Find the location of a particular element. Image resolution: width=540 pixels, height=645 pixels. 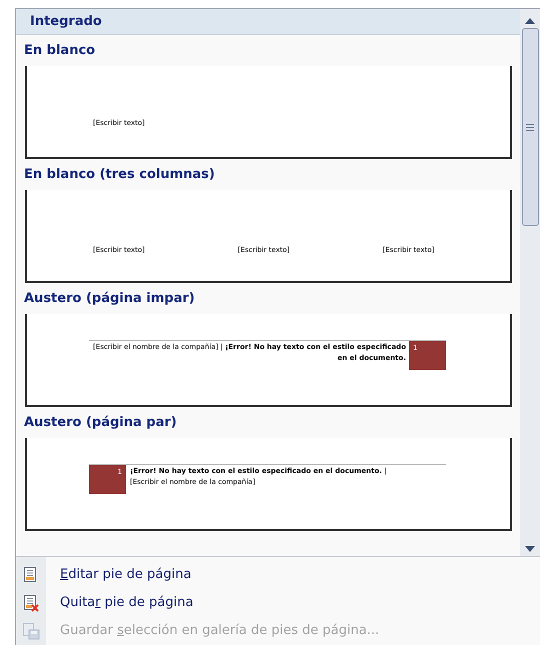

document-x-icon is located at coordinates (31, 603).